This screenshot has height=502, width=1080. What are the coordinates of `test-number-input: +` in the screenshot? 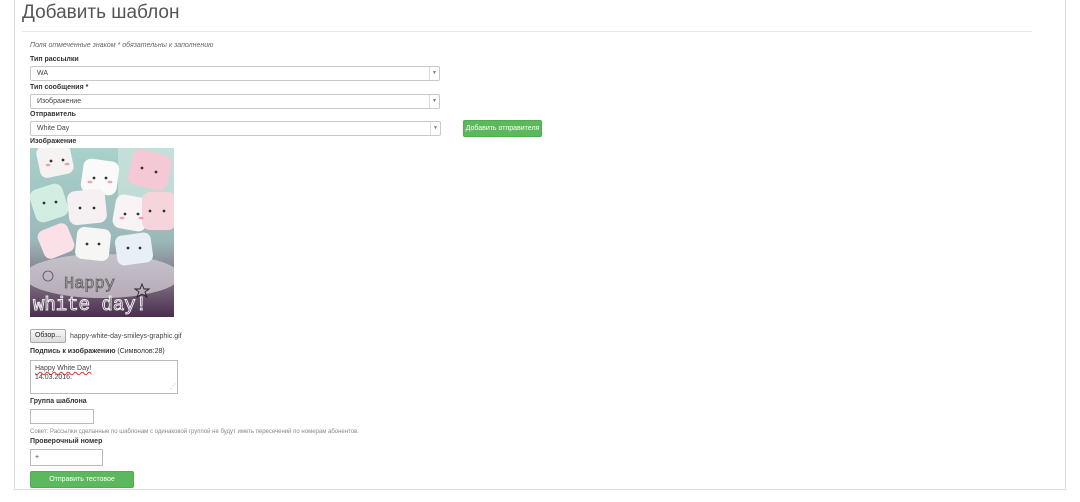 It's located at (66, 457).